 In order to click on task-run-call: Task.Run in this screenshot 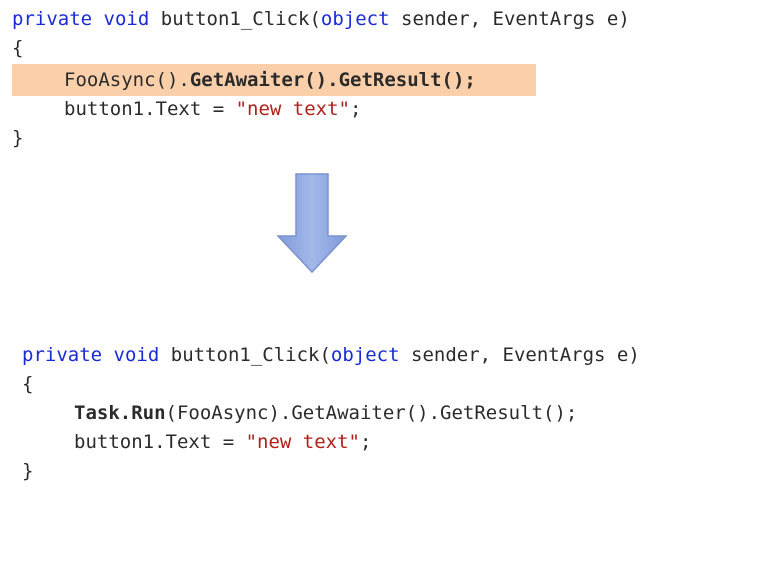, I will do `click(120, 413)`.